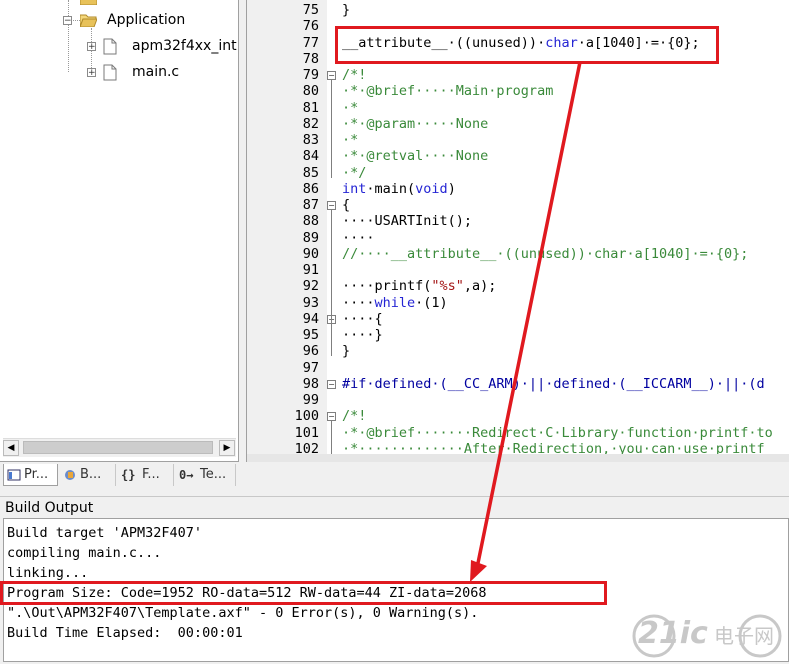 The width and height of the screenshot is (789, 664). Describe the element at coordinates (673, 633) in the screenshot. I see `watermark-text: 21ic` at that location.